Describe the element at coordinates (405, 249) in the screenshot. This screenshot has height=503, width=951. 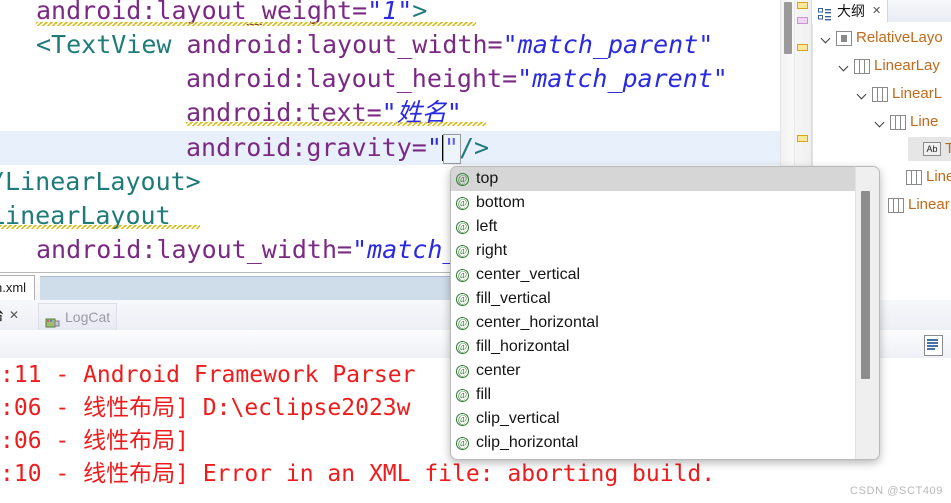
I see `code-token: "match_` at that location.